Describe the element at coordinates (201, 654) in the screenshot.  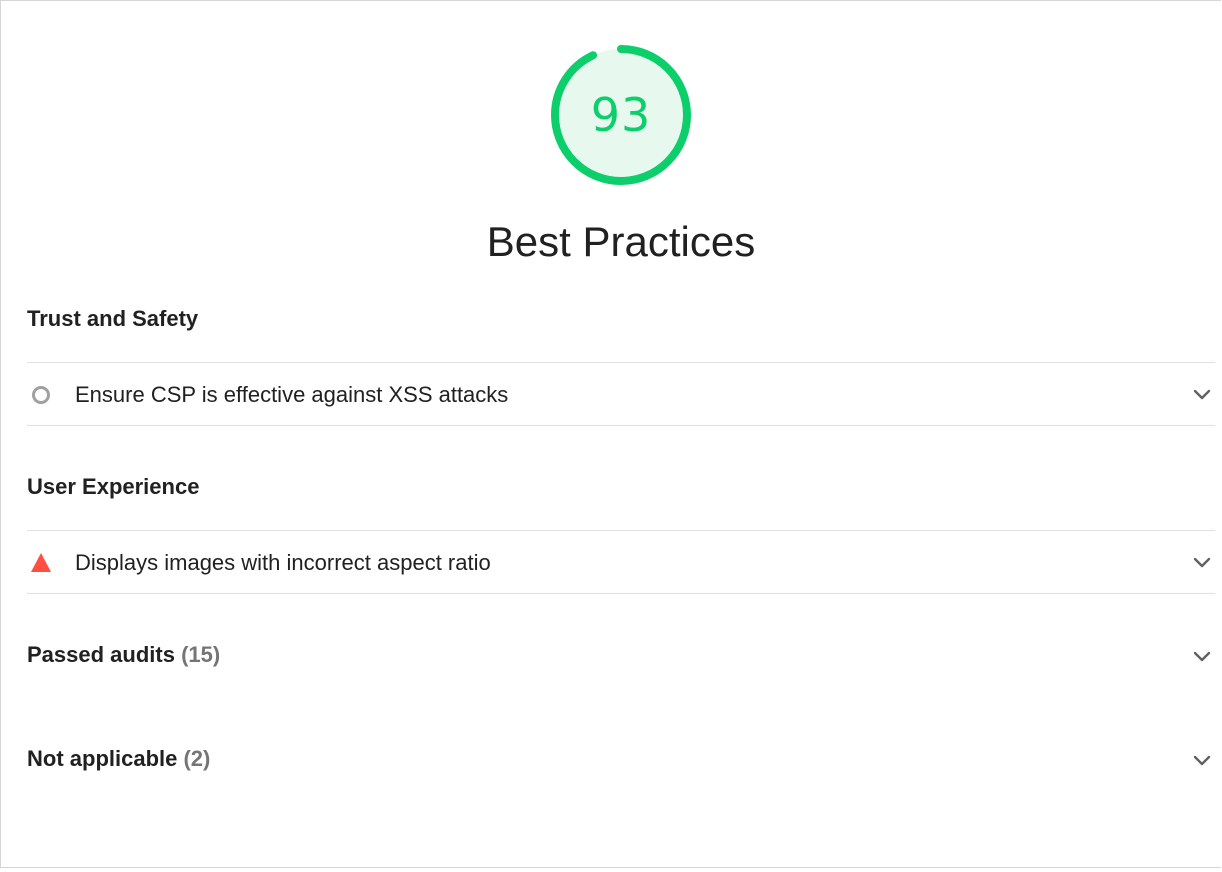
I see `passed-audits-count: (15)` at that location.